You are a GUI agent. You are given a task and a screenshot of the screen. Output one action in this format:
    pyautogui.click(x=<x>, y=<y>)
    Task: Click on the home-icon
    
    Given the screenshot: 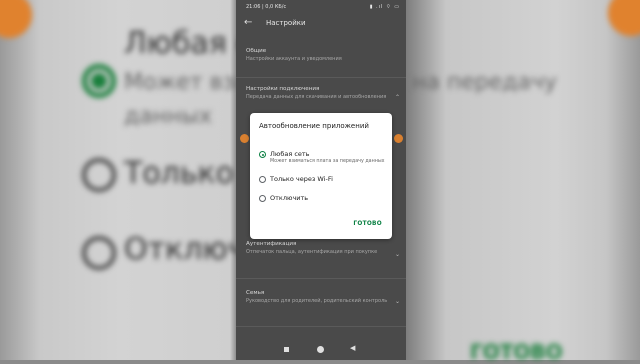 What is the action you would take?
    pyautogui.click(x=320, y=349)
    